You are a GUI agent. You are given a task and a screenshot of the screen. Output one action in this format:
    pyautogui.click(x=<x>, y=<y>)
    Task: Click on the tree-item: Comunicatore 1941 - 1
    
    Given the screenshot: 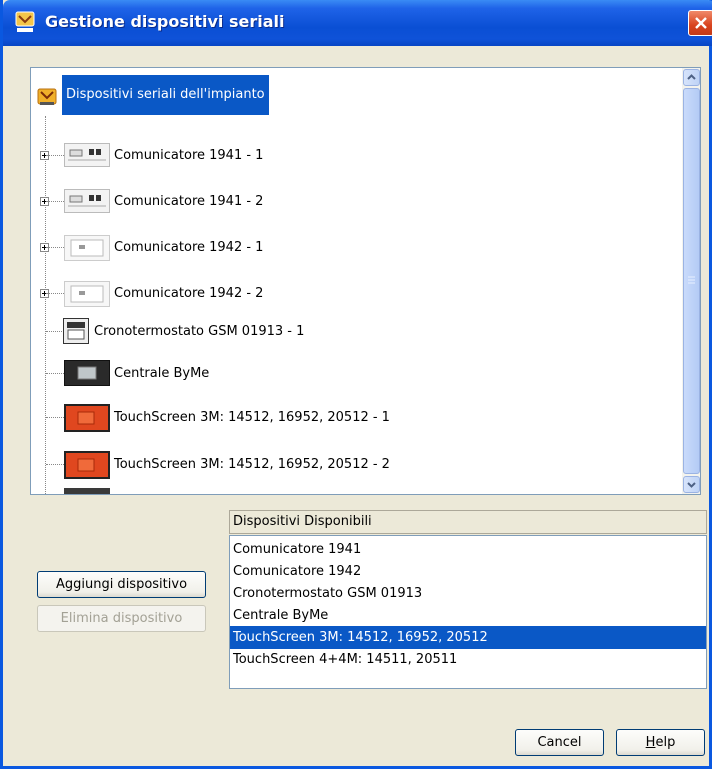 What is the action you would take?
    pyautogui.click(x=351, y=156)
    